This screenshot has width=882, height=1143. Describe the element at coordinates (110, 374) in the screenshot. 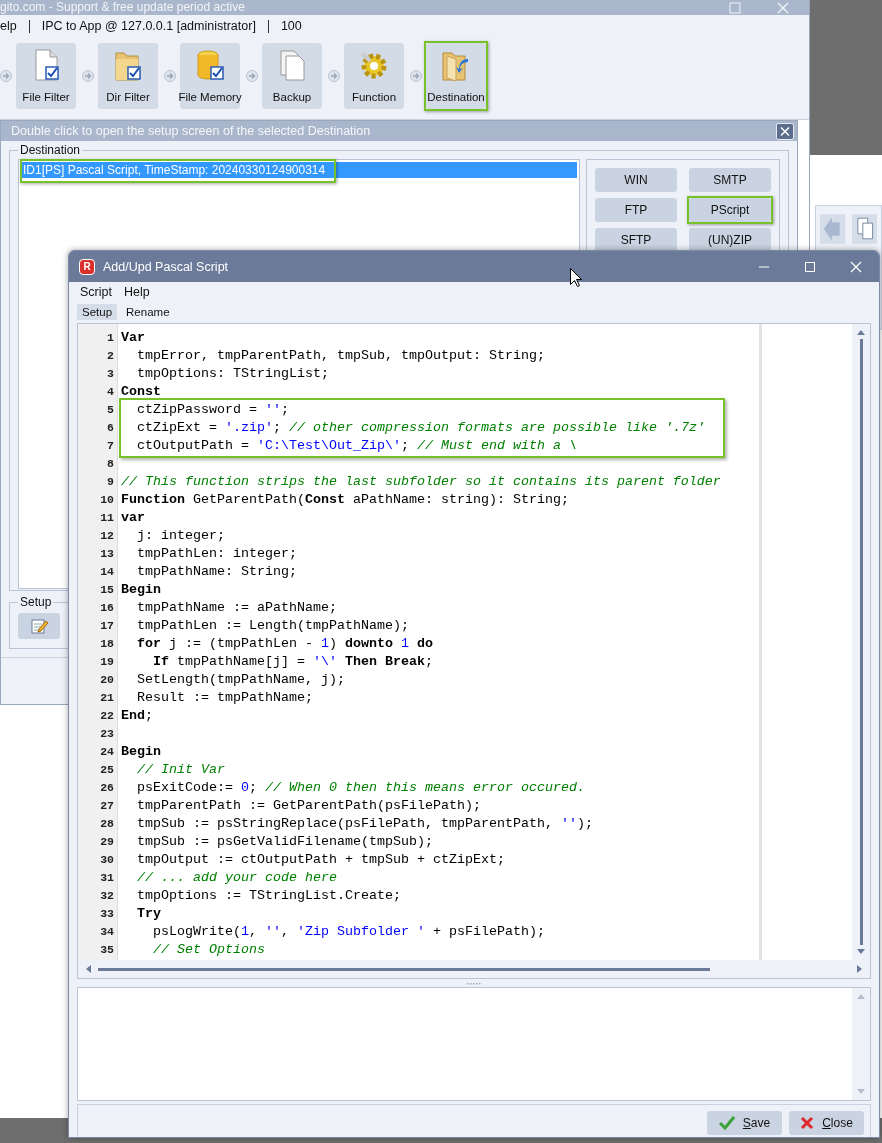

I see `line-number: 3` at that location.